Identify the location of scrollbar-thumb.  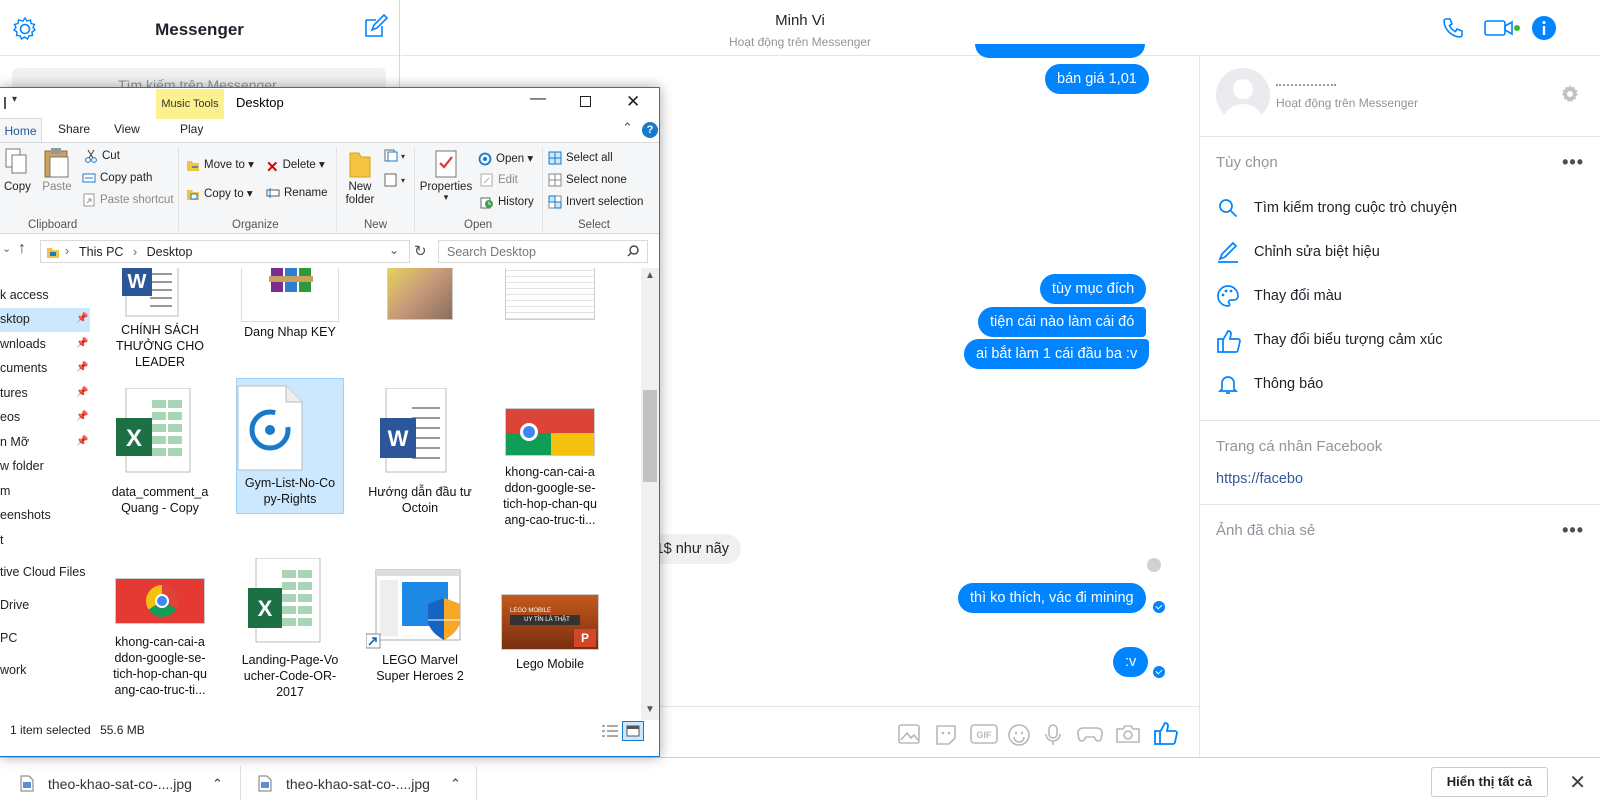
(650, 436).